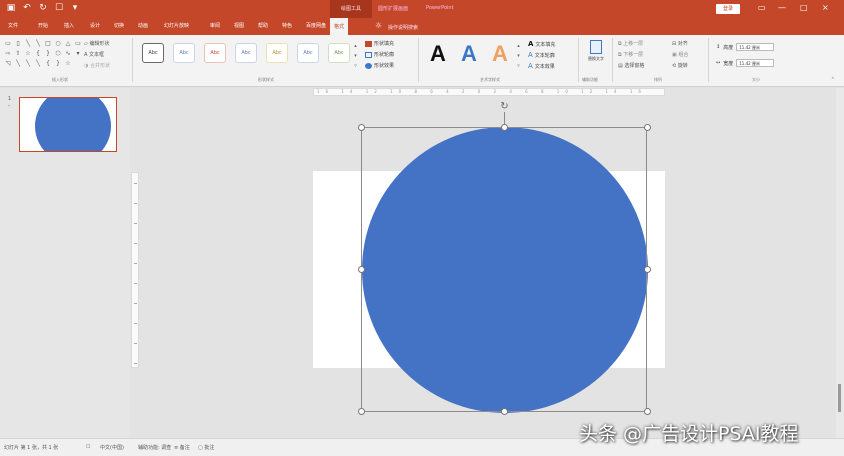 The image size is (844, 456). Describe the element at coordinates (78, 43) in the screenshot. I see `rectangle-shape-icon: ▭` at that location.